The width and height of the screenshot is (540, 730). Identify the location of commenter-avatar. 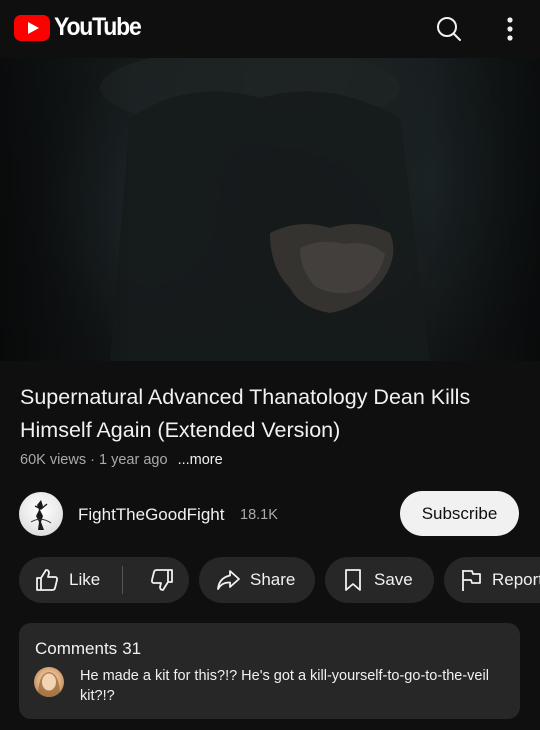
(49, 682).